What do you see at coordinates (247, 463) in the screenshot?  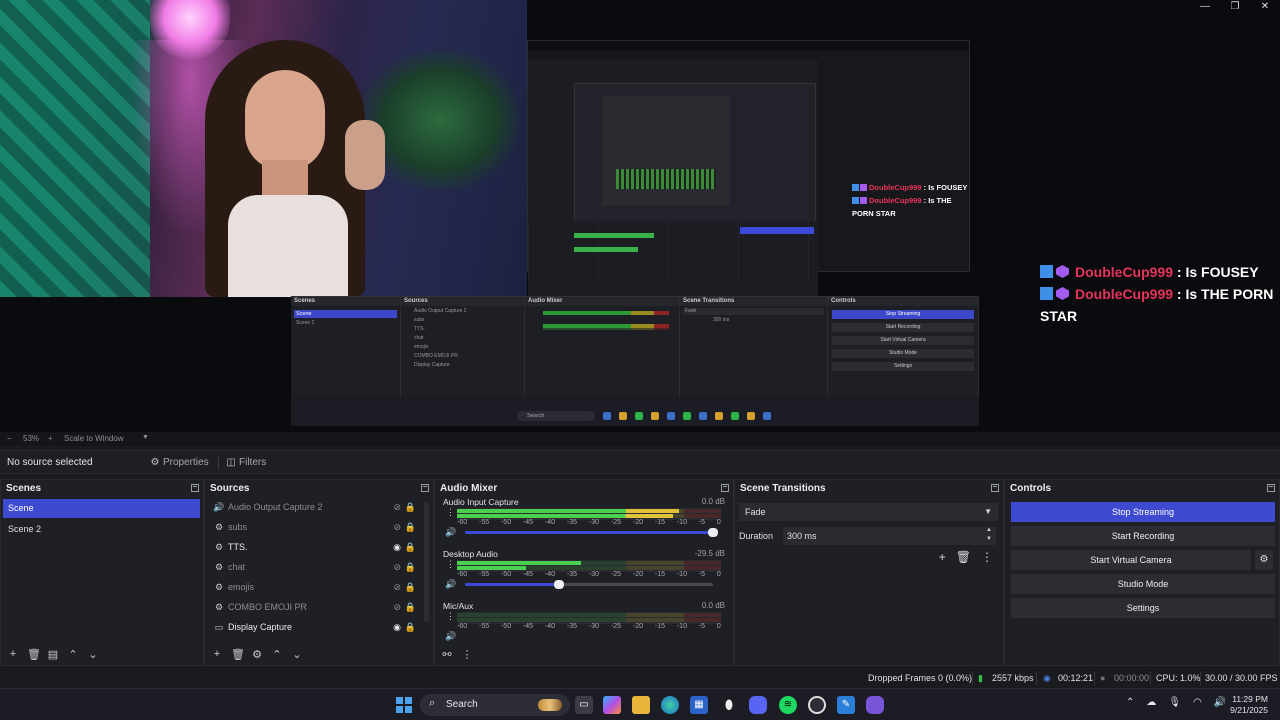 I see `filters-button: ◫ Filters` at bounding box center [247, 463].